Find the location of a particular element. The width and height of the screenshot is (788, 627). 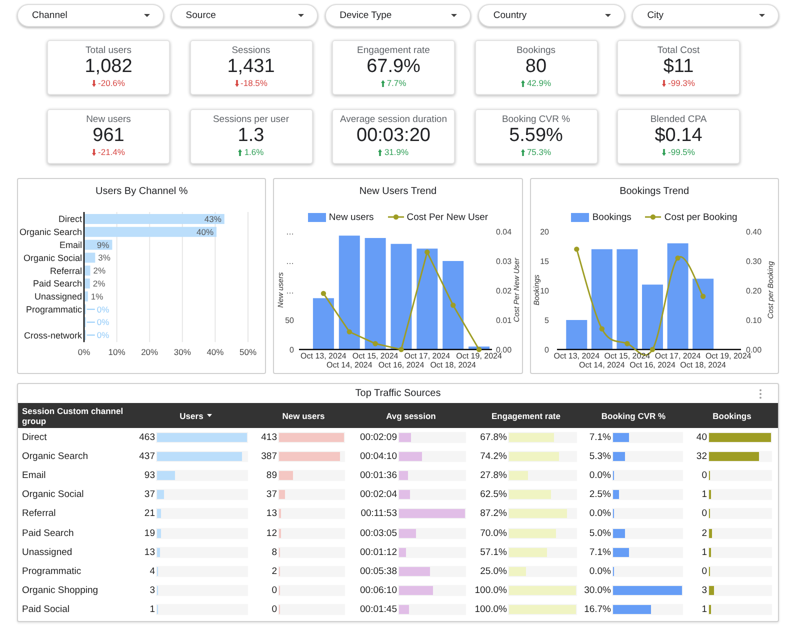

kpi-change: 31.9% is located at coordinates (396, 152).